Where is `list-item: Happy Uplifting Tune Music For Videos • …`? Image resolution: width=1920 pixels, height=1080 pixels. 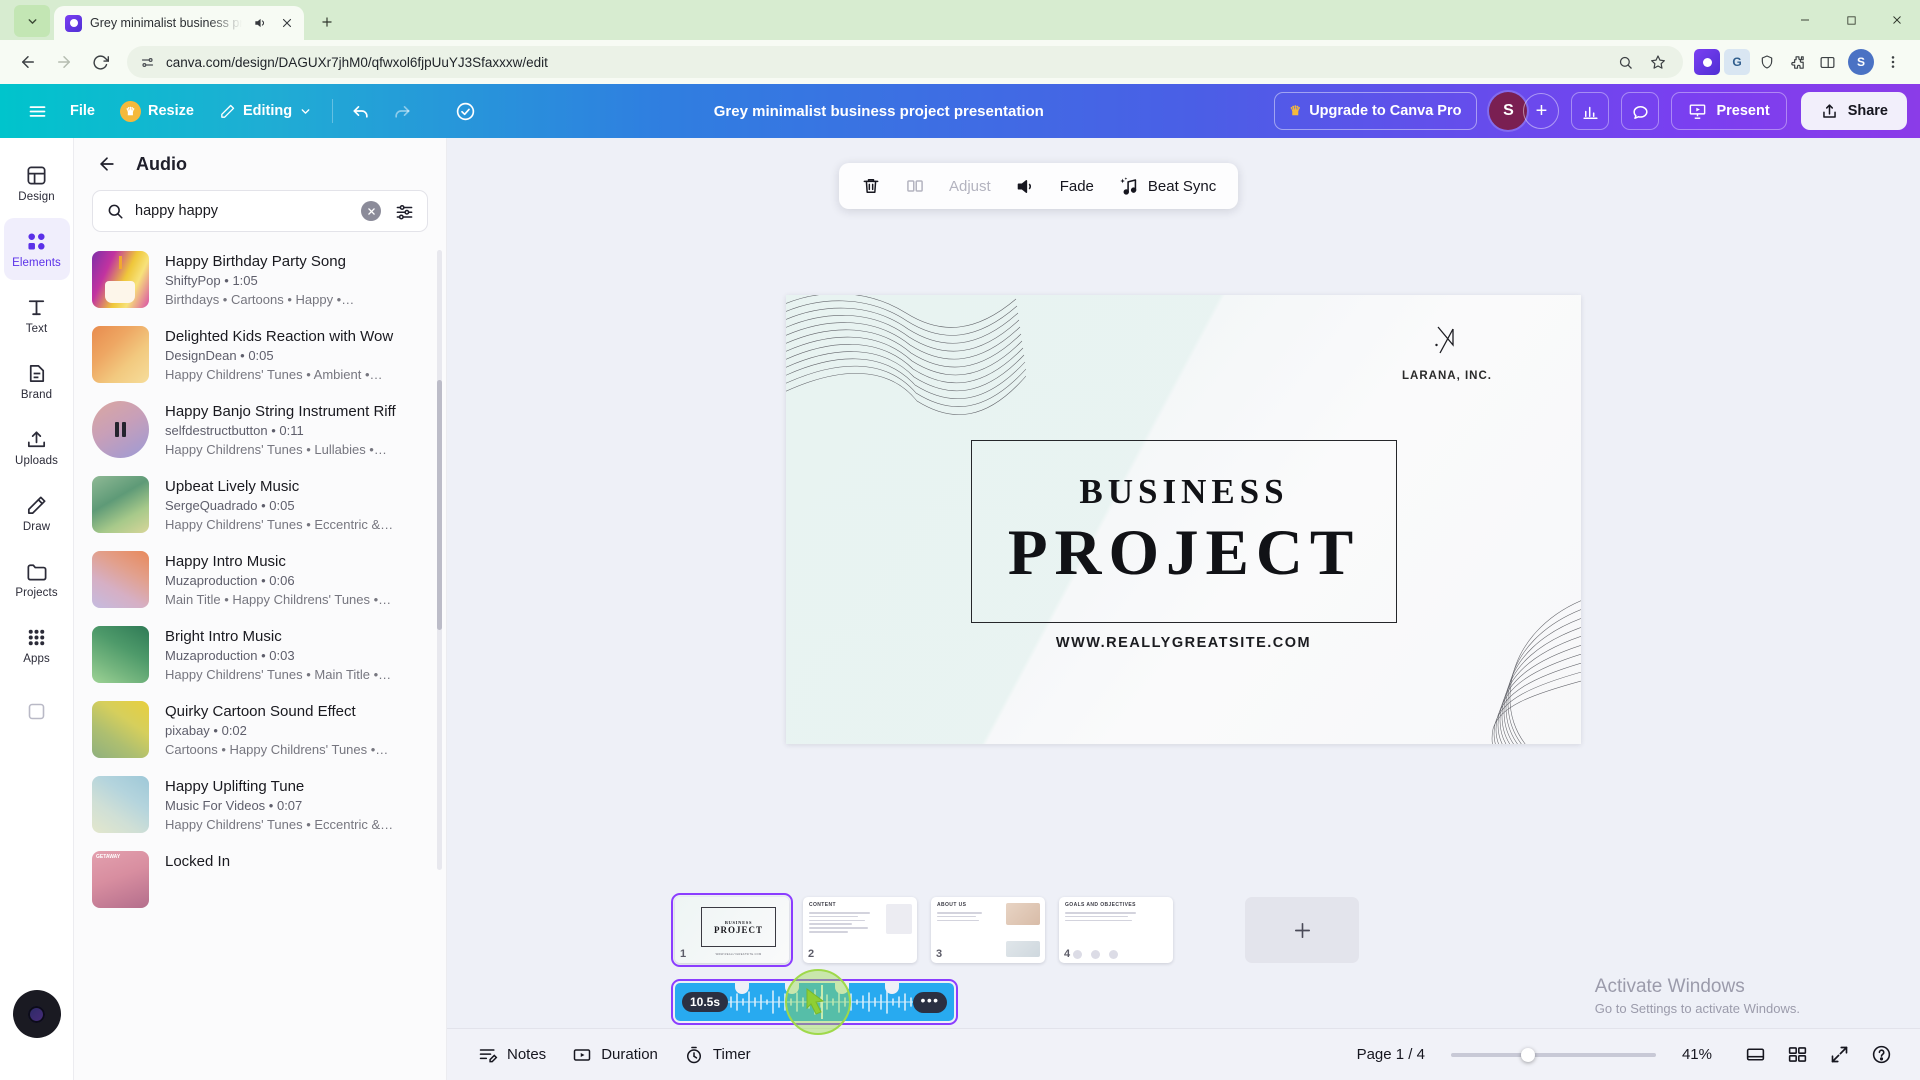
list-item: Happy Uplifting Tune Music For Videos • … is located at coordinates (260, 804).